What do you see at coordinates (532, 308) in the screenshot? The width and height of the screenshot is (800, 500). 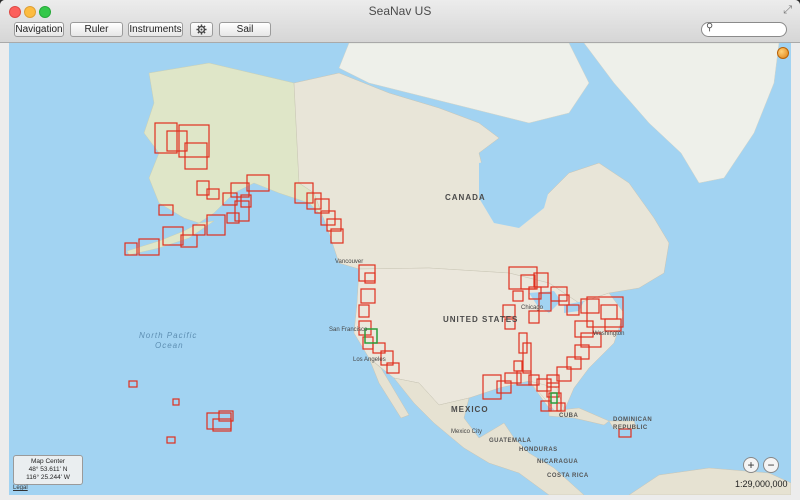 I see `label-chicago: Chicago` at bounding box center [532, 308].